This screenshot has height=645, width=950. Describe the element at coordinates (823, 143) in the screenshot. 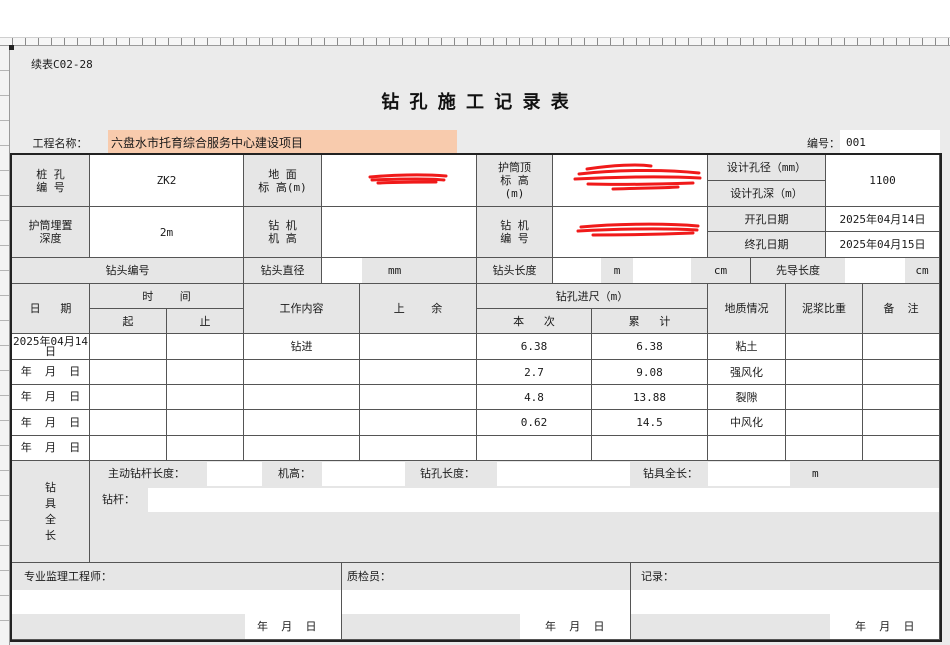

I see `record-number-label: 编号：` at that location.